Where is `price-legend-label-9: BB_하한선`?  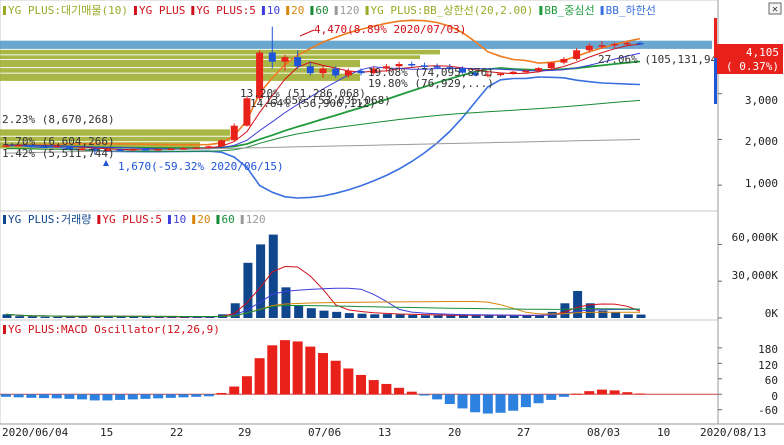 price-legend-label-9: BB_하한선 is located at coordinates (631, 10).